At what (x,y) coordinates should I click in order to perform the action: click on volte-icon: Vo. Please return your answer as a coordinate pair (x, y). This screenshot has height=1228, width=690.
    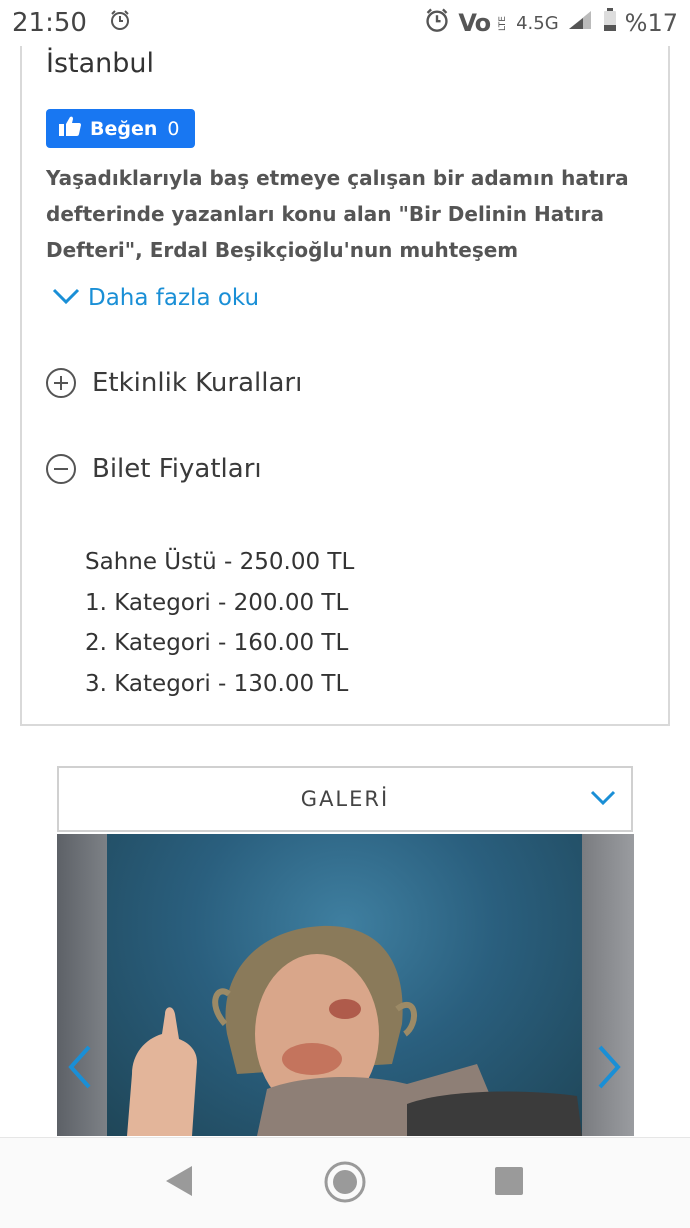
    Looking at the image, I should click on (474, 23).